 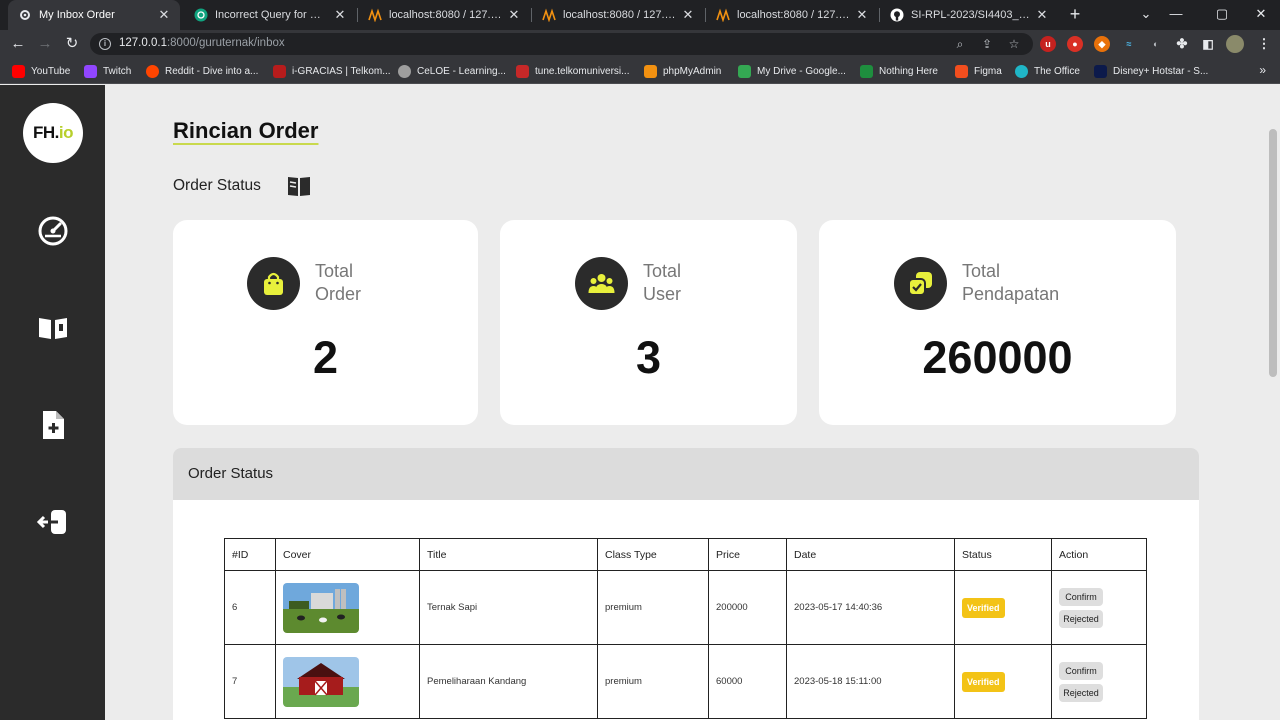 What do you see at coordinates (987, 44) in the screenshot?
I see `share-icon: ⇪` at bounding box center [987, 44].